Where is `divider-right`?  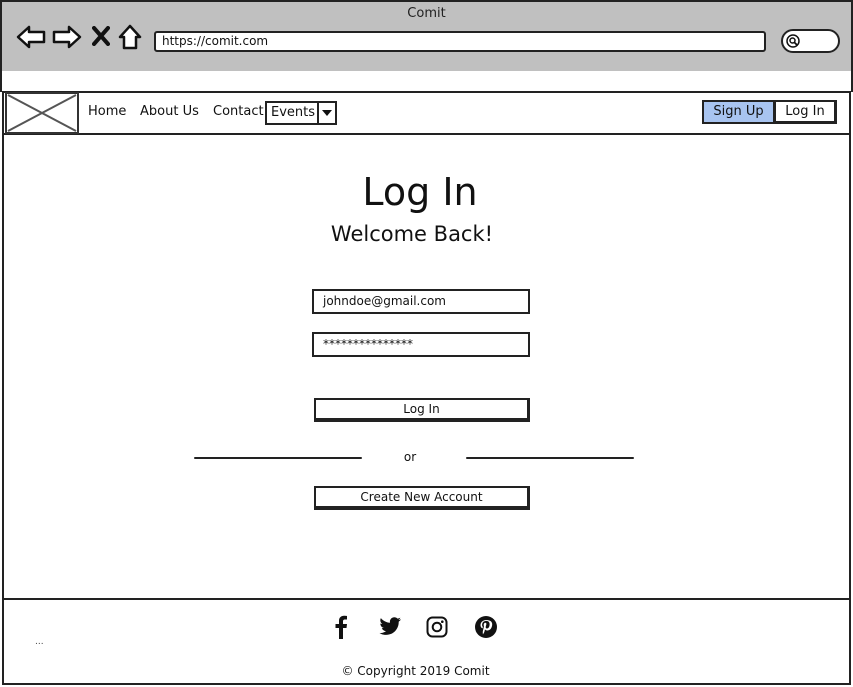 divider-right is located at coordinates (550, 458).